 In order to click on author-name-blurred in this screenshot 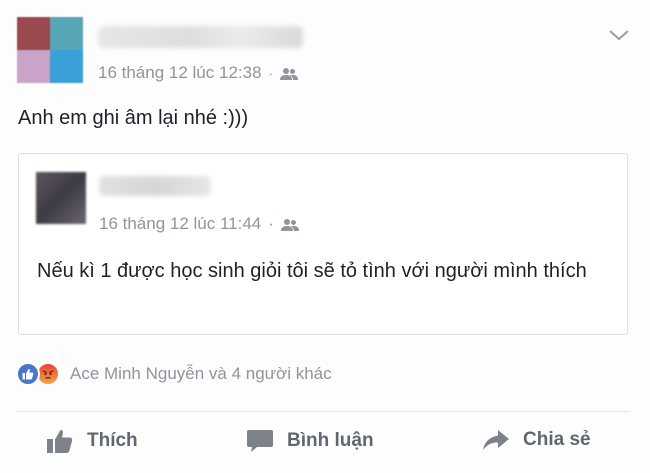, I will do `click(200, 37)`.